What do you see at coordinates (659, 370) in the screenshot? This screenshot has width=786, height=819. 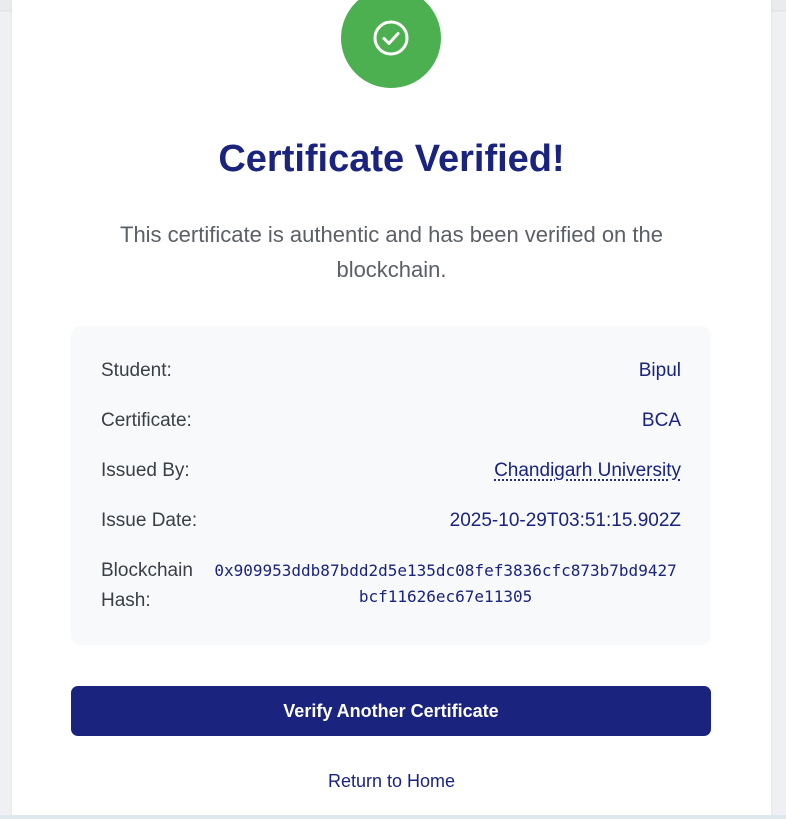 I see `student-value: Bipul` at bounding box center [659, 370].